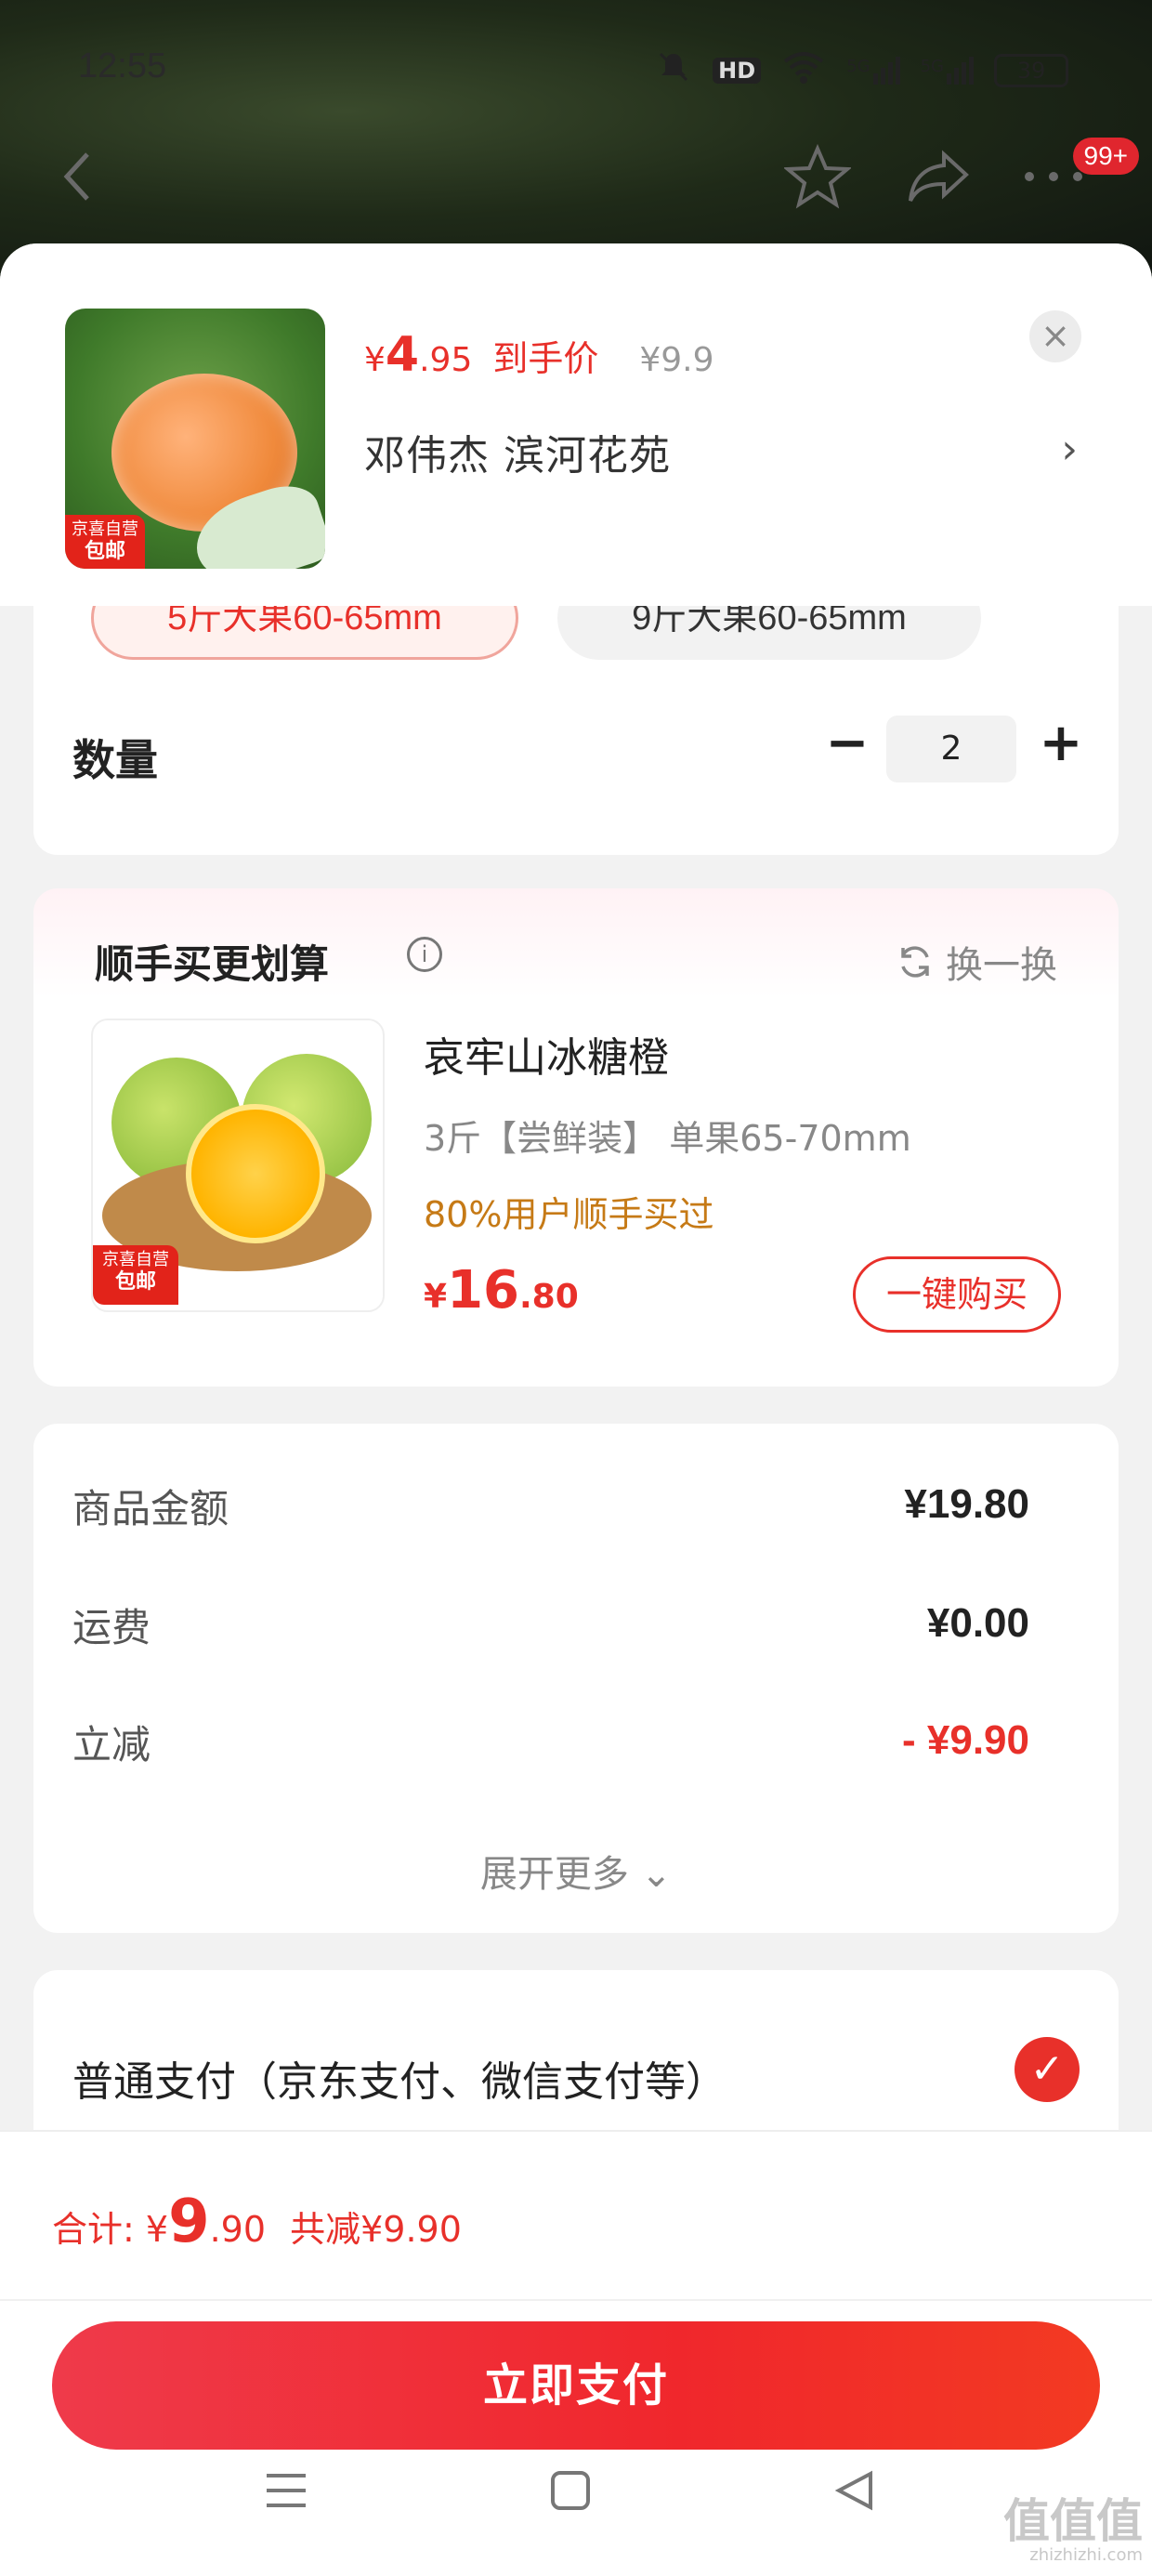 This screenshot has height=2576, width=1152. Describe the element at coordinates (545, 358) in the screenshot. I see `arrive-price-label: 到手价` at that location.